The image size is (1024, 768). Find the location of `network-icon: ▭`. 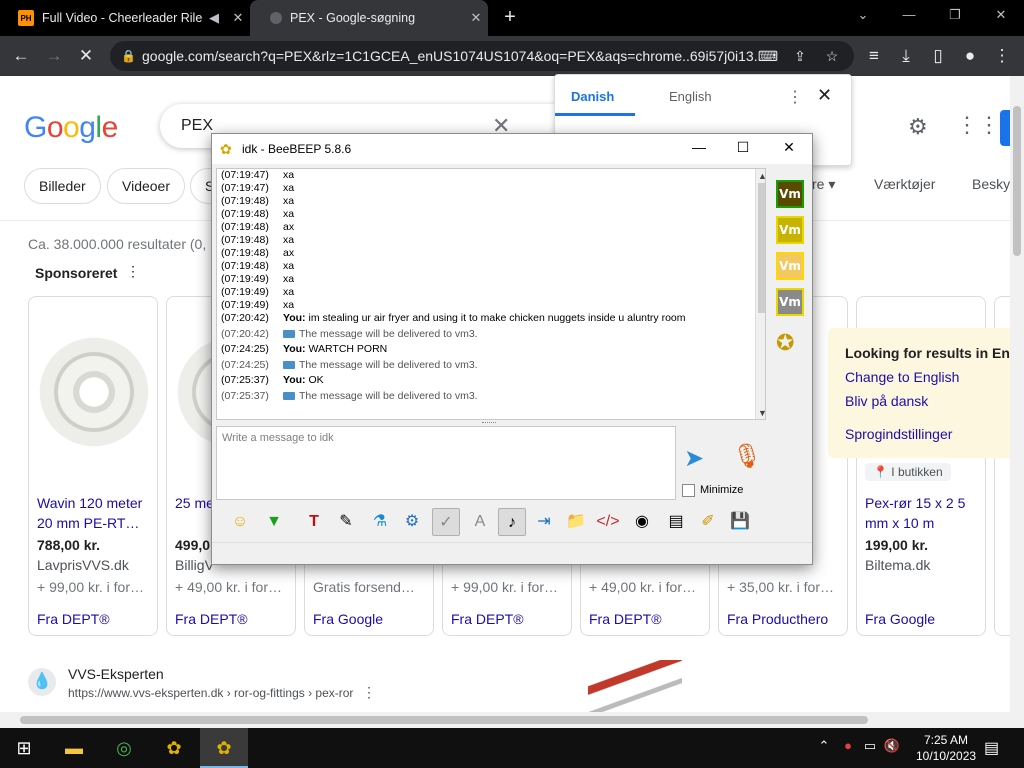

network-icon: ▭ is located at coordinates (870, 746).